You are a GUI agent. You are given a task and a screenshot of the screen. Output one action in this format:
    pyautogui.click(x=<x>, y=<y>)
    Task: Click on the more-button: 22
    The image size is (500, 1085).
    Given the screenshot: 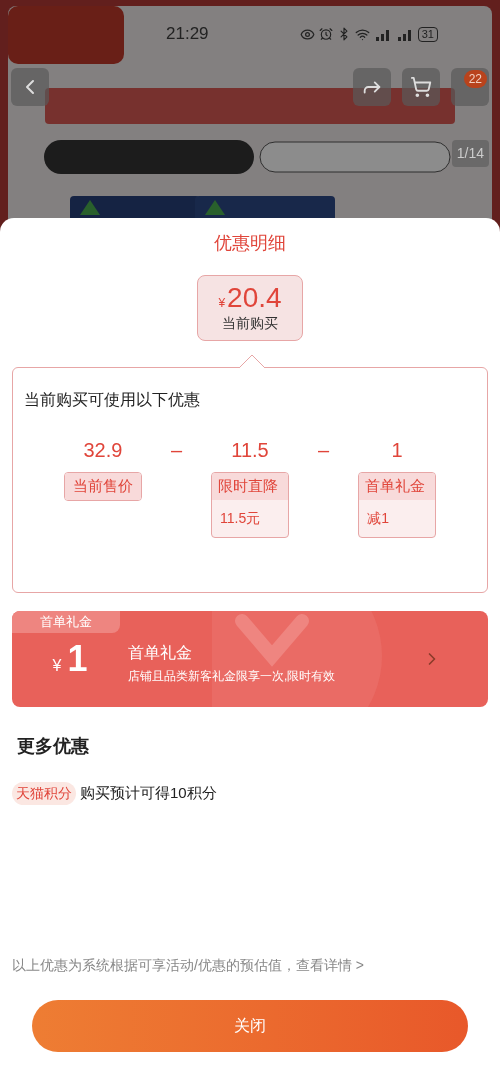 What is the action you would take?
    pyautogui.click(x=470, y=87)
    